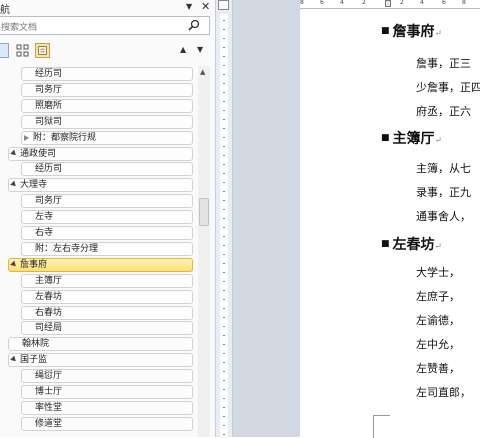  I want to click on indent-marker, so click(388, 3).